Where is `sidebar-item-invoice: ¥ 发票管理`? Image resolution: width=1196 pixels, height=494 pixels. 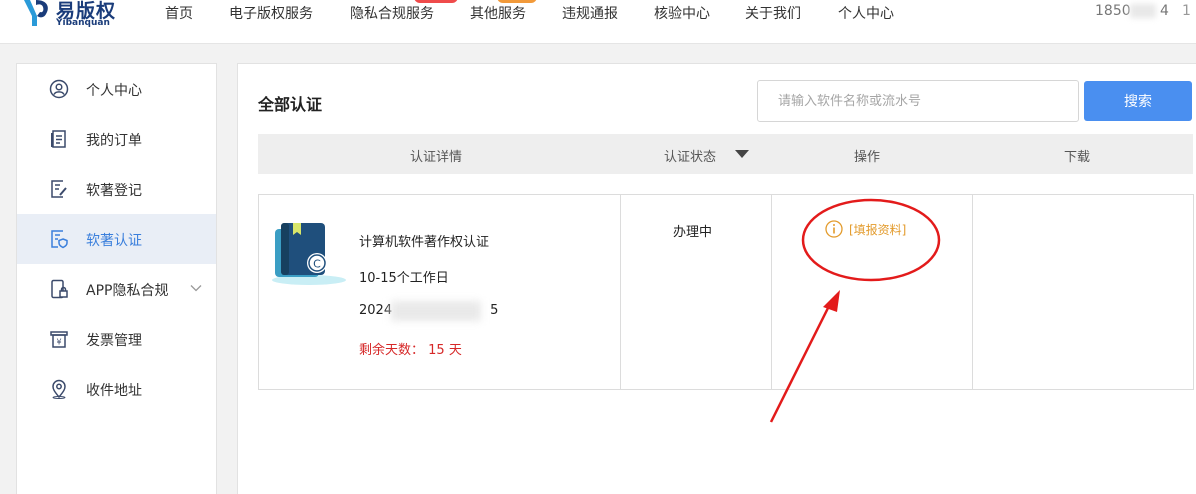
sidebar-item-invoice: ¥ 发票管理 is located at coordinates (116, 339).